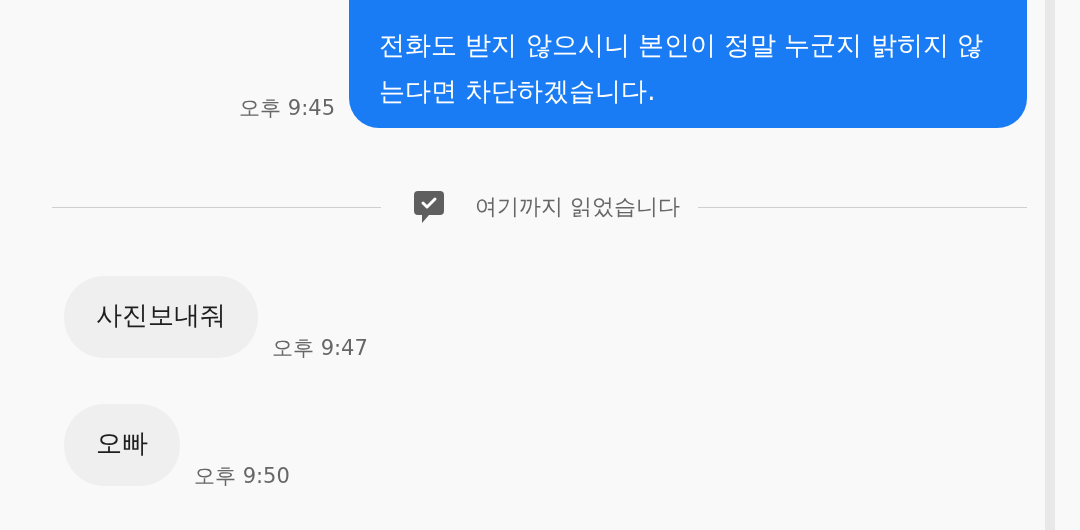  What do you see at coordinates (429, 207) in the screenshot?
I see `chat-check-icon` at bounding box center [429, 207].